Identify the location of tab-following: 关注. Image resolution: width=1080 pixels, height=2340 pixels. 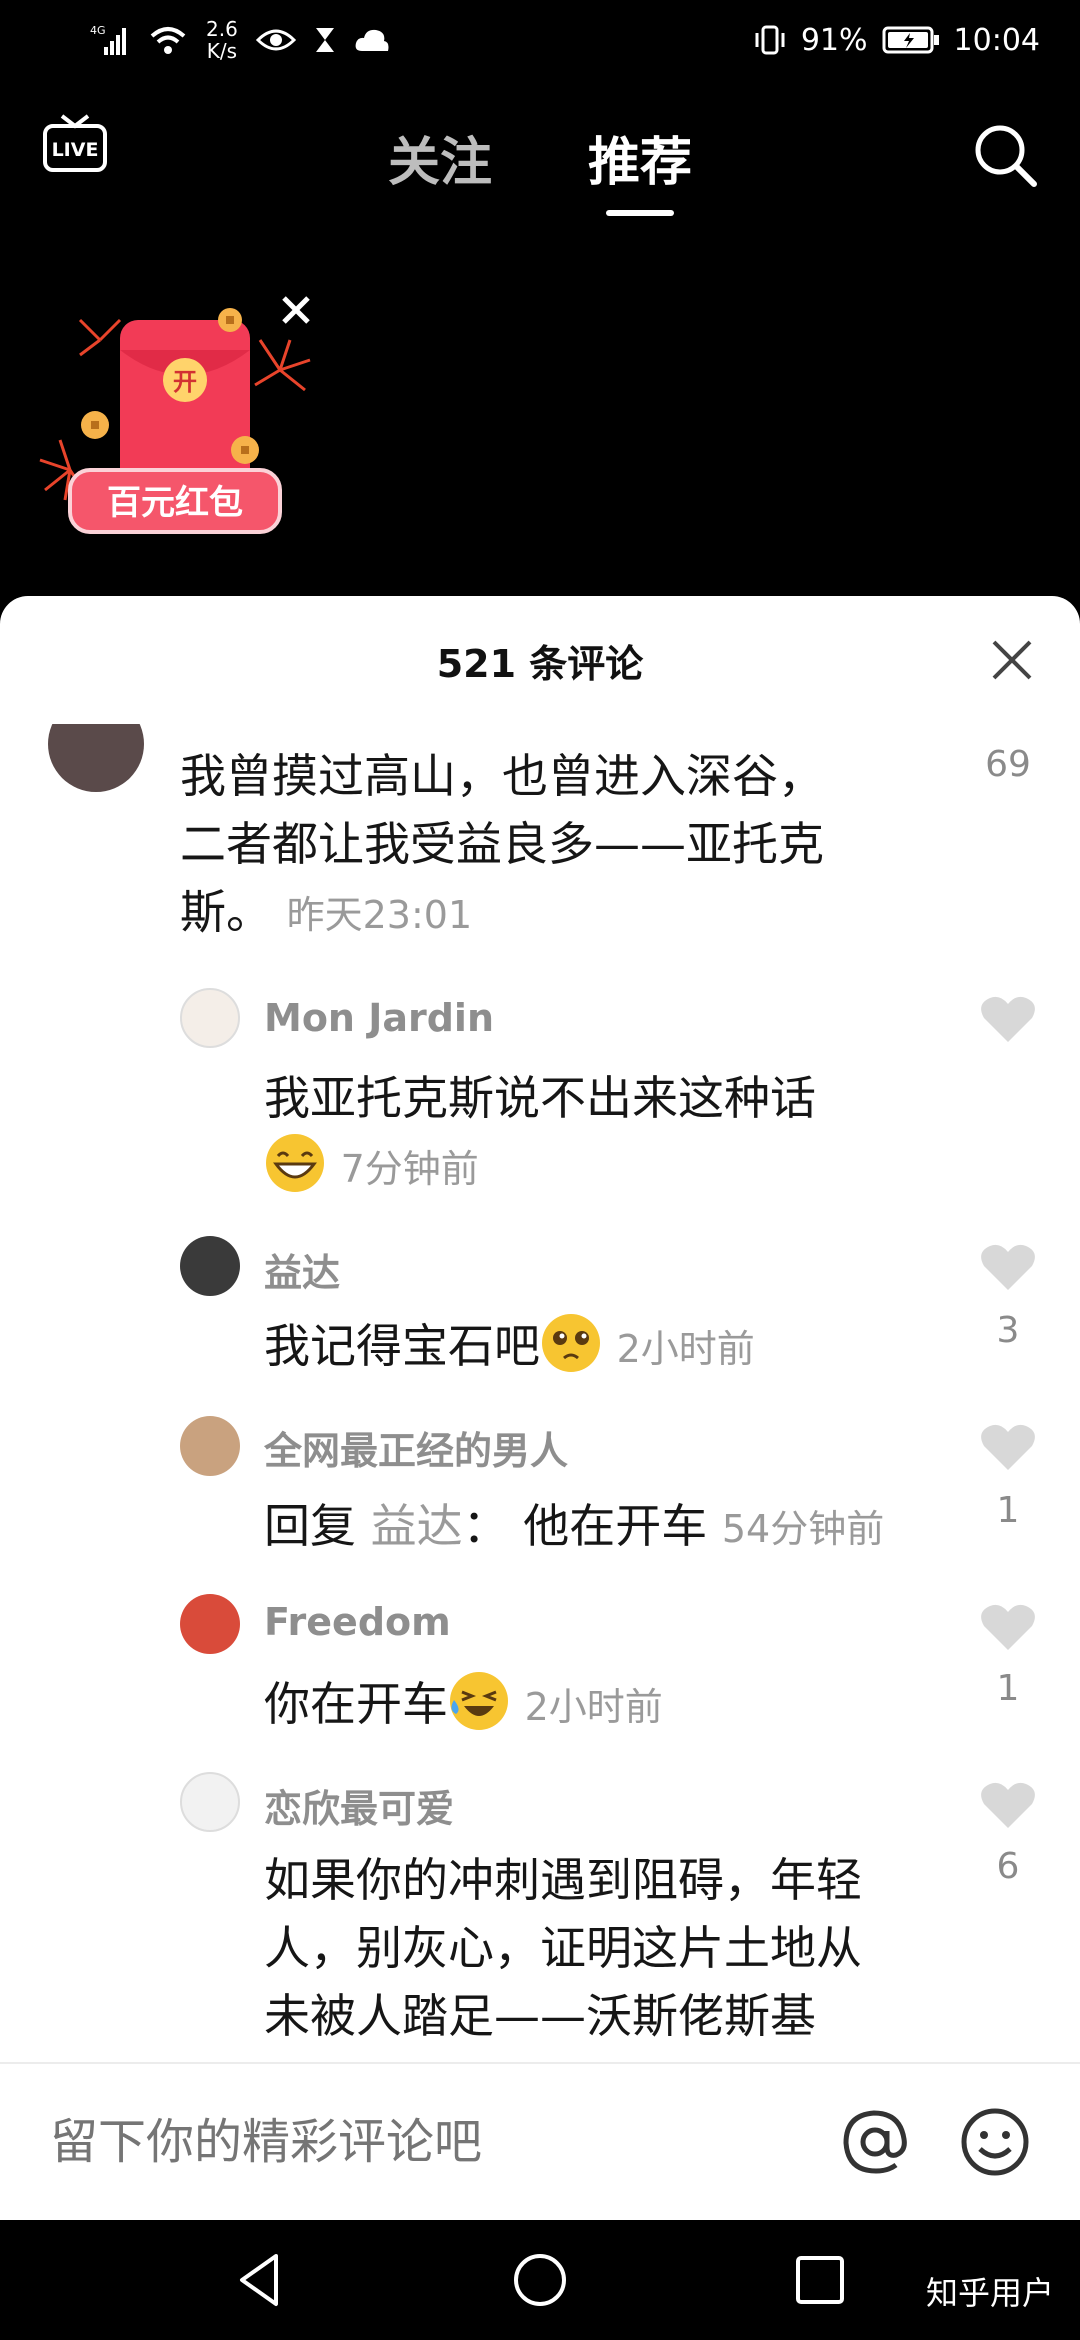
(440, 157).